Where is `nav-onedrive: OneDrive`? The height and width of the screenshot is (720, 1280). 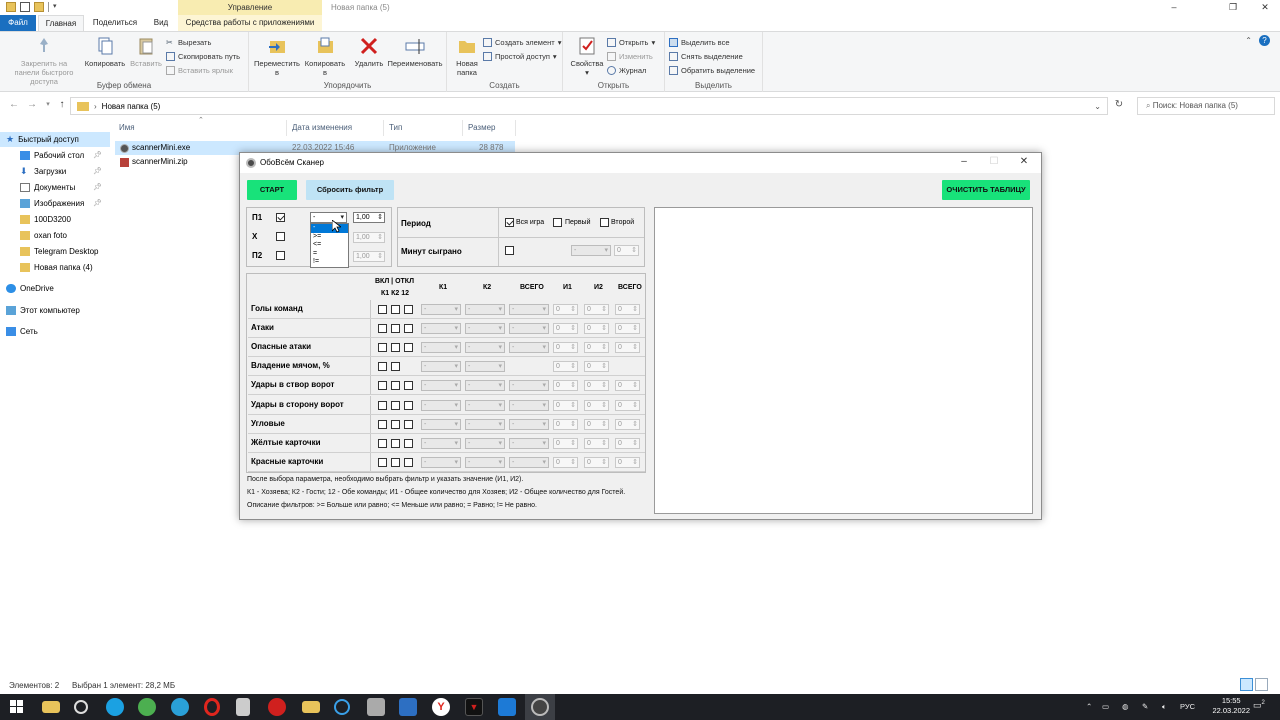
nav-onedrive: OneDrive is located at coordinates (55, 288).